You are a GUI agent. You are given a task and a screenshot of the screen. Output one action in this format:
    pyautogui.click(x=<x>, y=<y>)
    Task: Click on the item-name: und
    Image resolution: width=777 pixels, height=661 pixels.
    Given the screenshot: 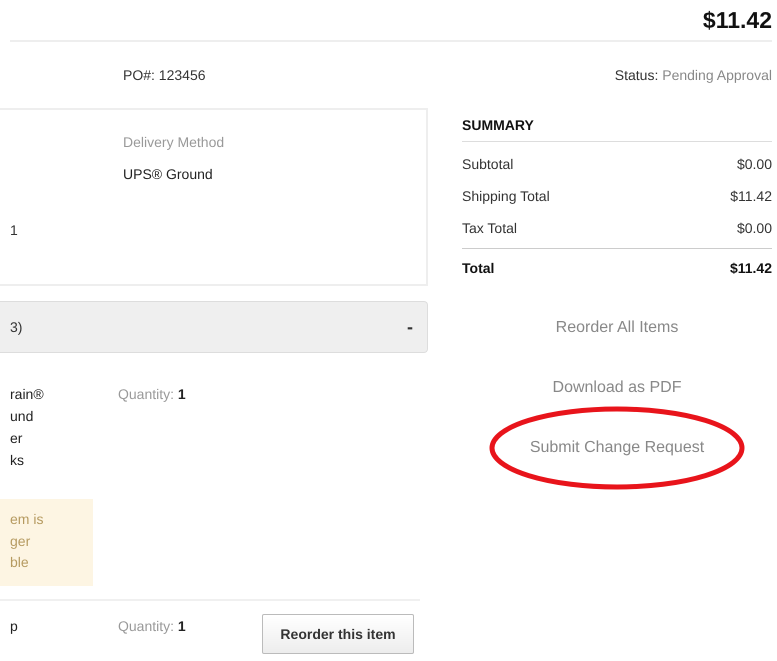 What is the action you would take?
    pyautogui.click(x=22, y=416)
    